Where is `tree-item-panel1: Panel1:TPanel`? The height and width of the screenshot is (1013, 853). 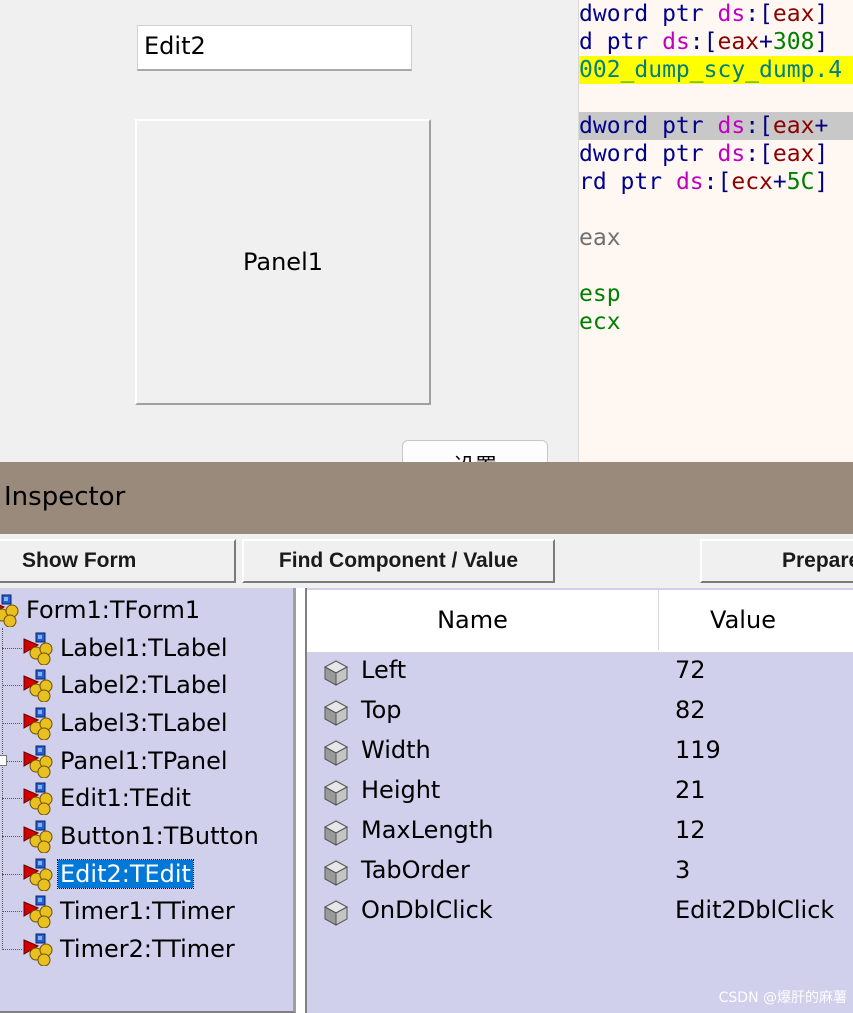 tree-item-panel1: Panel1:TPanel is located at coordinates (126, 761).